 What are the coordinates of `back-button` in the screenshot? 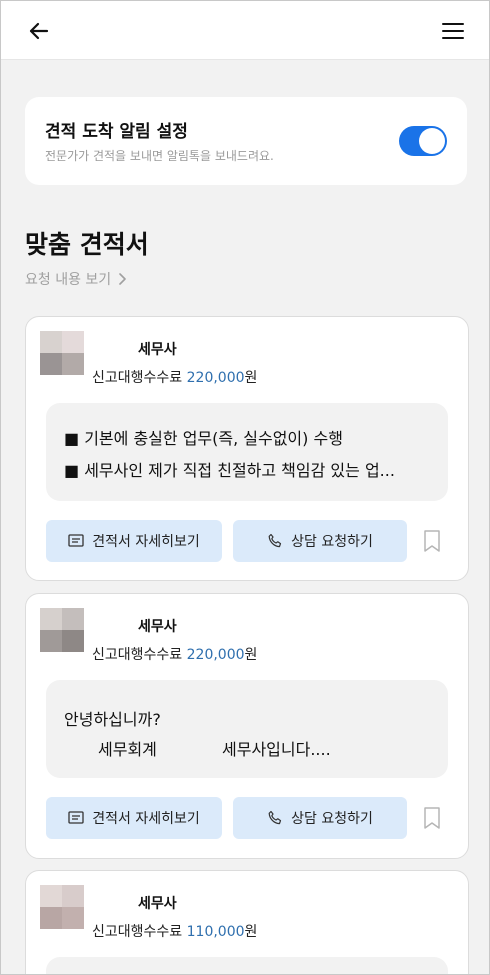 It's located at (39, 31).